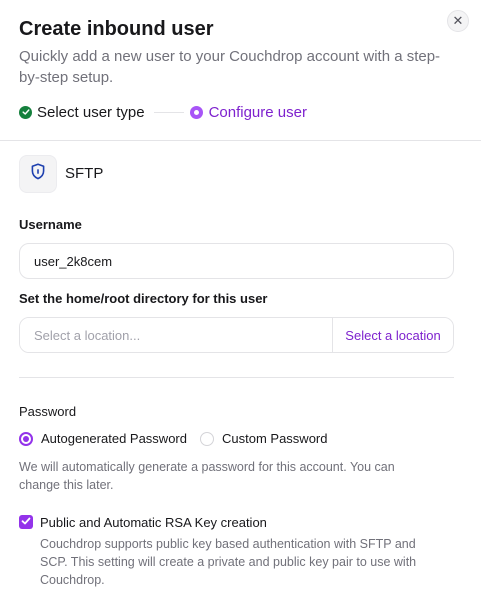 The height and width of the screenshot is (604, 481). Describe the element at coordinates (257, 112) in the screenshot. I see `step-label: Configure user` at that location.